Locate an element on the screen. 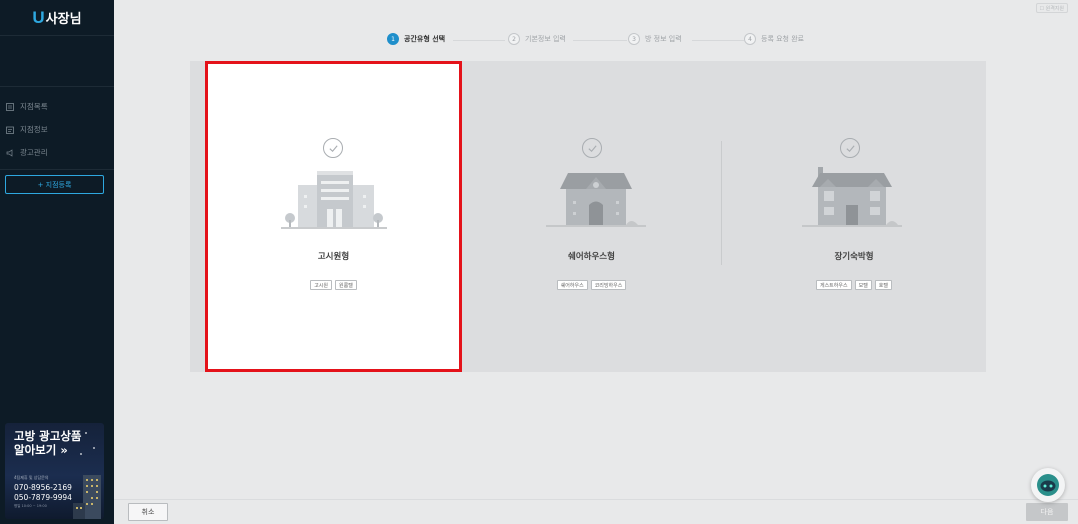 The image size is (1078, 524). sidebar-item-label: 광고관리 is located at coordinates (34, 152).